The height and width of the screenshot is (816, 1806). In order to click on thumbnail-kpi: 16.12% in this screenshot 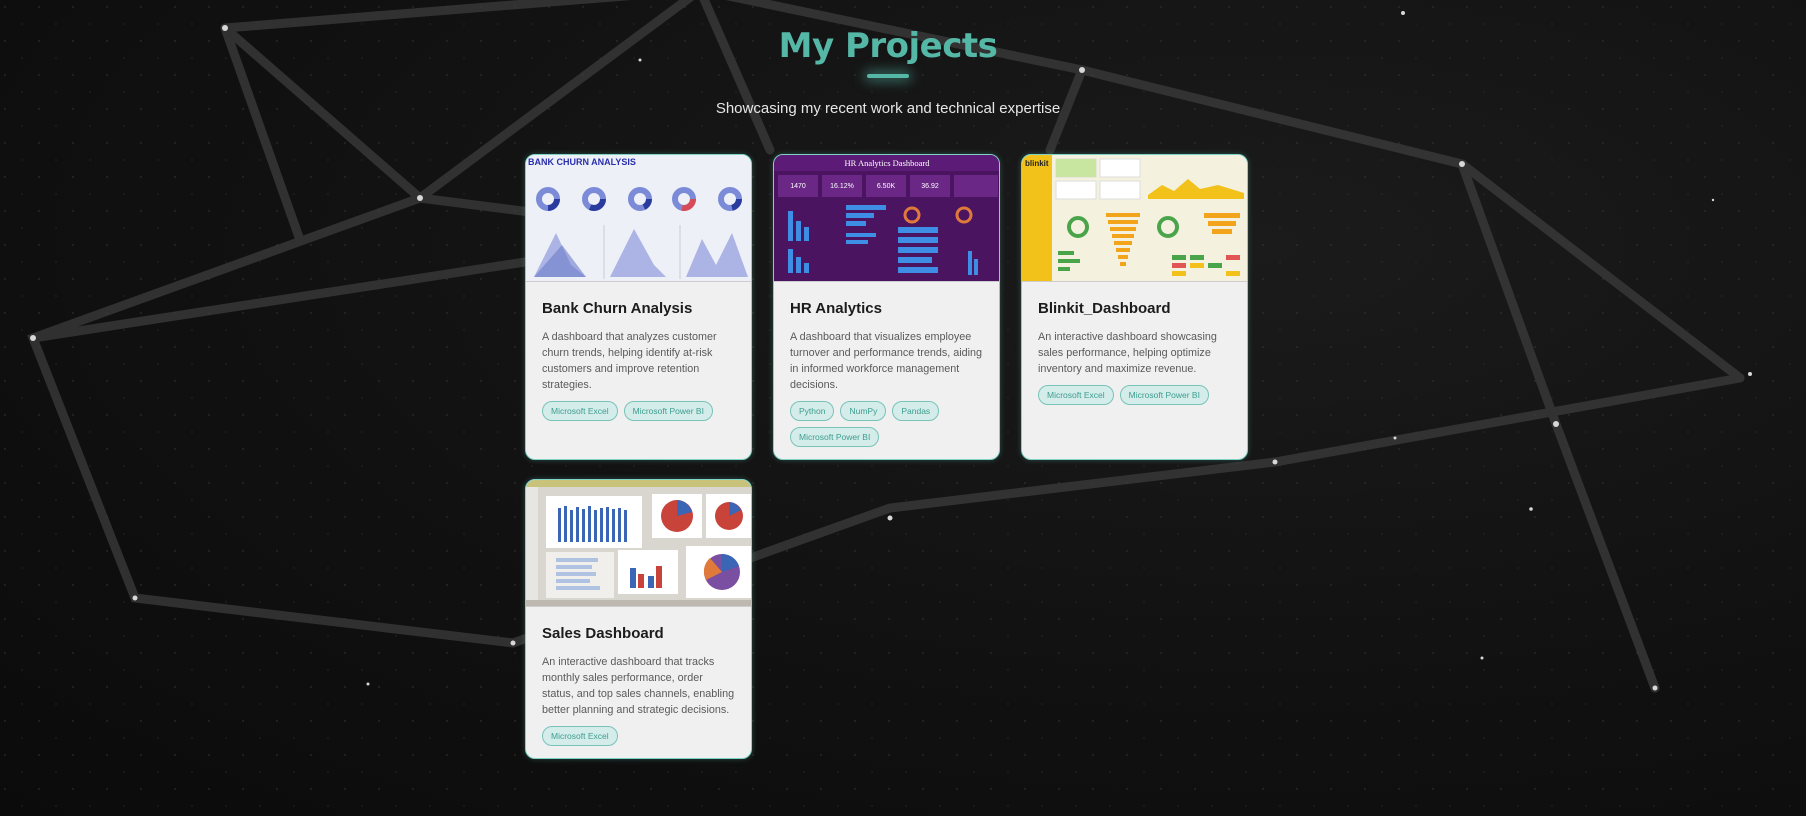, I will do `click(842, 186)`.